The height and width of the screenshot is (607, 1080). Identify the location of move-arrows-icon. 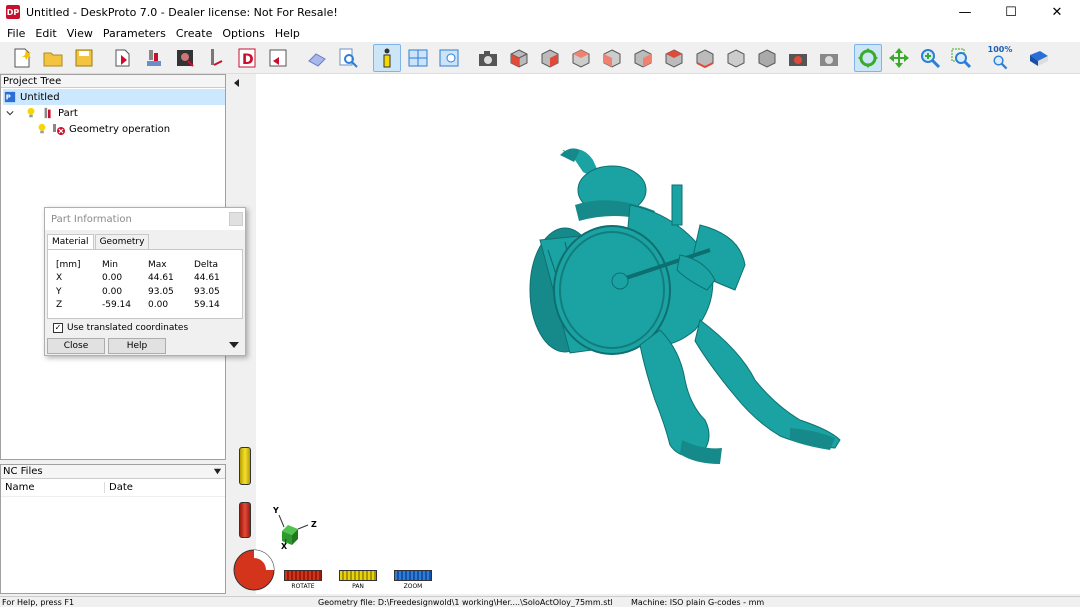
(899, 57).